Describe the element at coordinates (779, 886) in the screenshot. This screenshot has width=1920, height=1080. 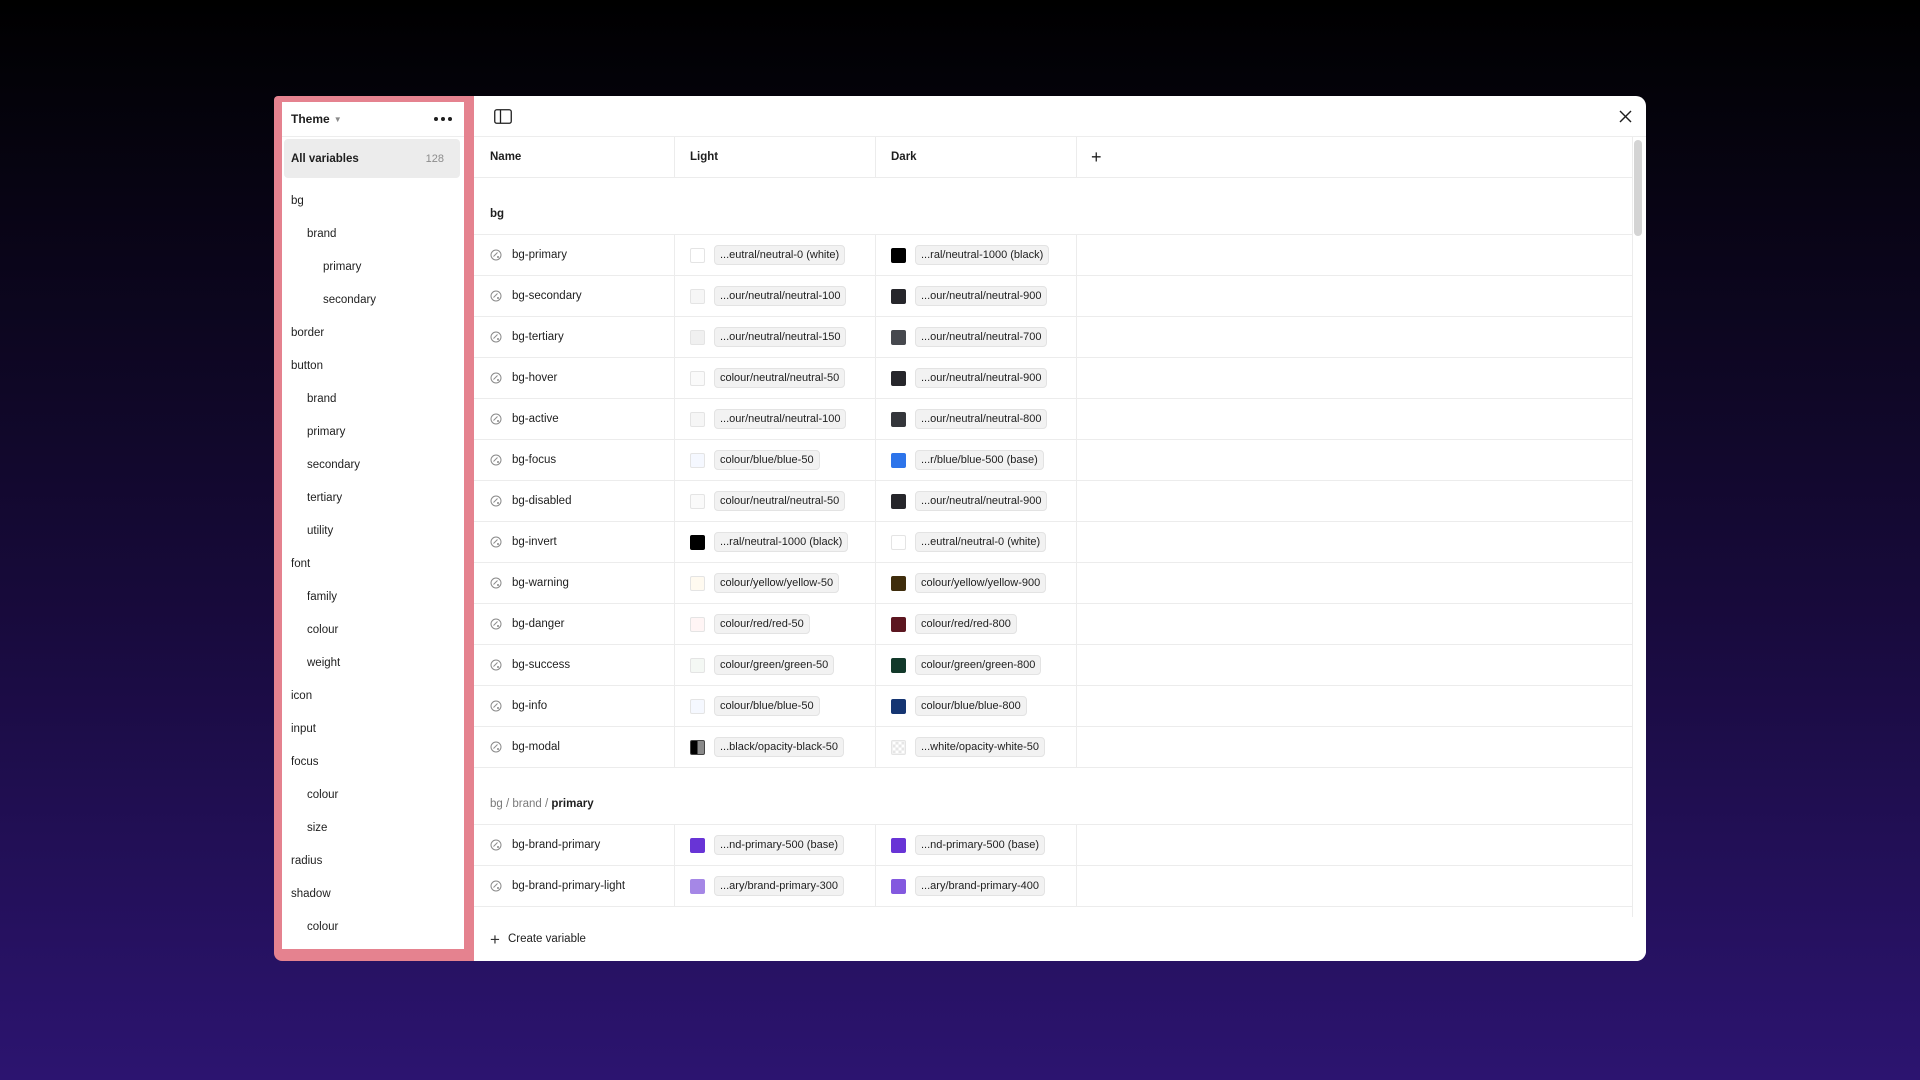
I see `alias-pill: ...ary/brand-primary-300` at that location.